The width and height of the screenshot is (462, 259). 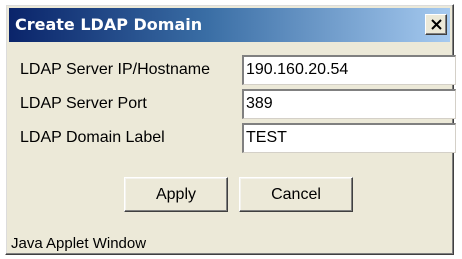 I want to click on domain-label-field: TEST, so click(x=349, y=138).